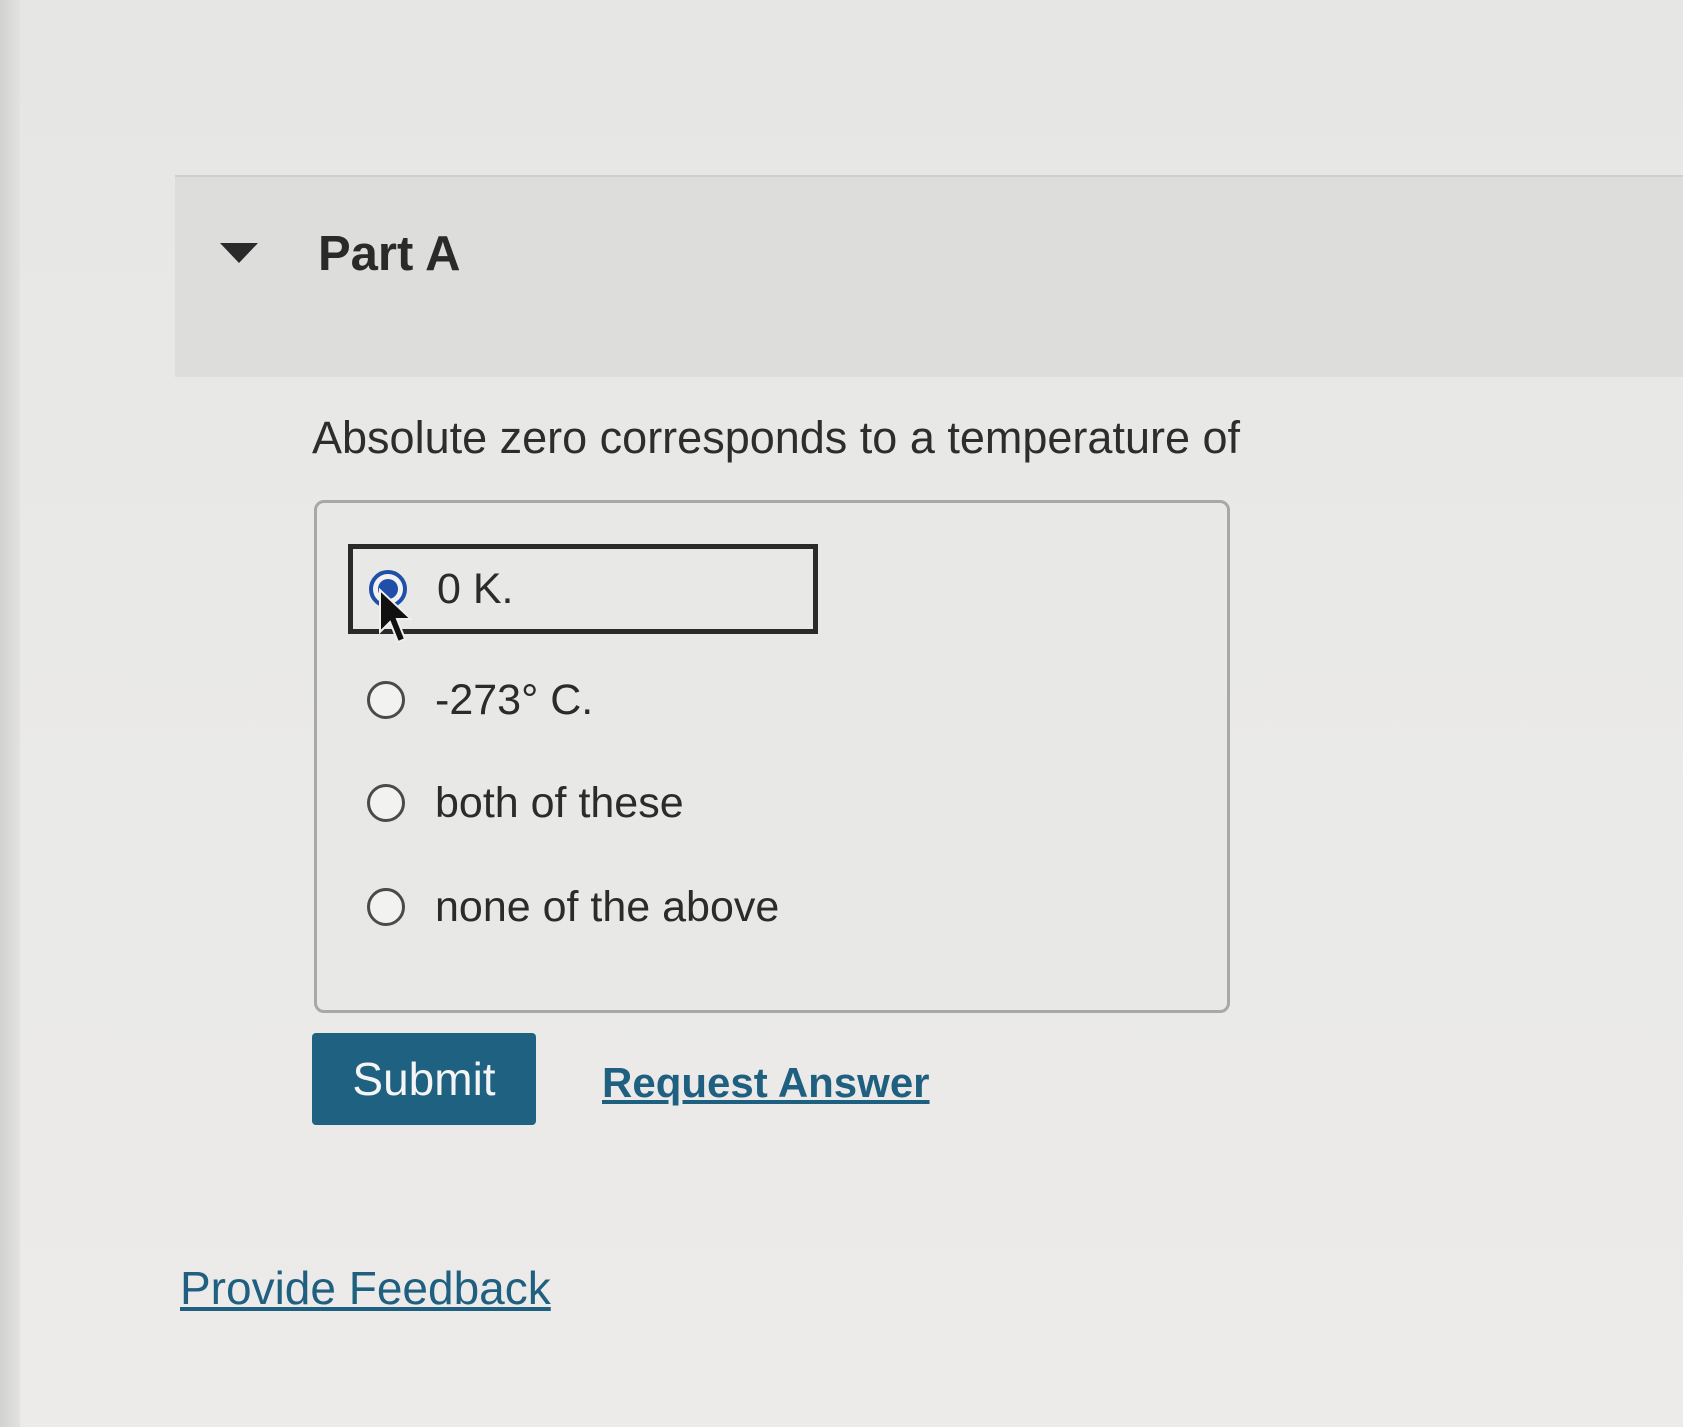 Image resolution: width=1683 pixels, height=1427 pixels. What do you see at coordinates (365, 1288) in the screenshot?
I see `provide-feedback-link: Provide Feedback` at bounding box center [365, 1288].